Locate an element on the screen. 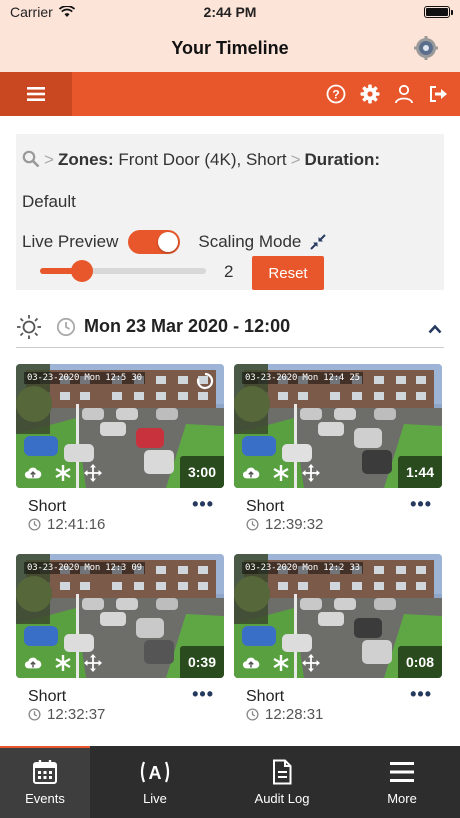  zones-value: Front Door (4K), Short is located at coordinates (202, 159).